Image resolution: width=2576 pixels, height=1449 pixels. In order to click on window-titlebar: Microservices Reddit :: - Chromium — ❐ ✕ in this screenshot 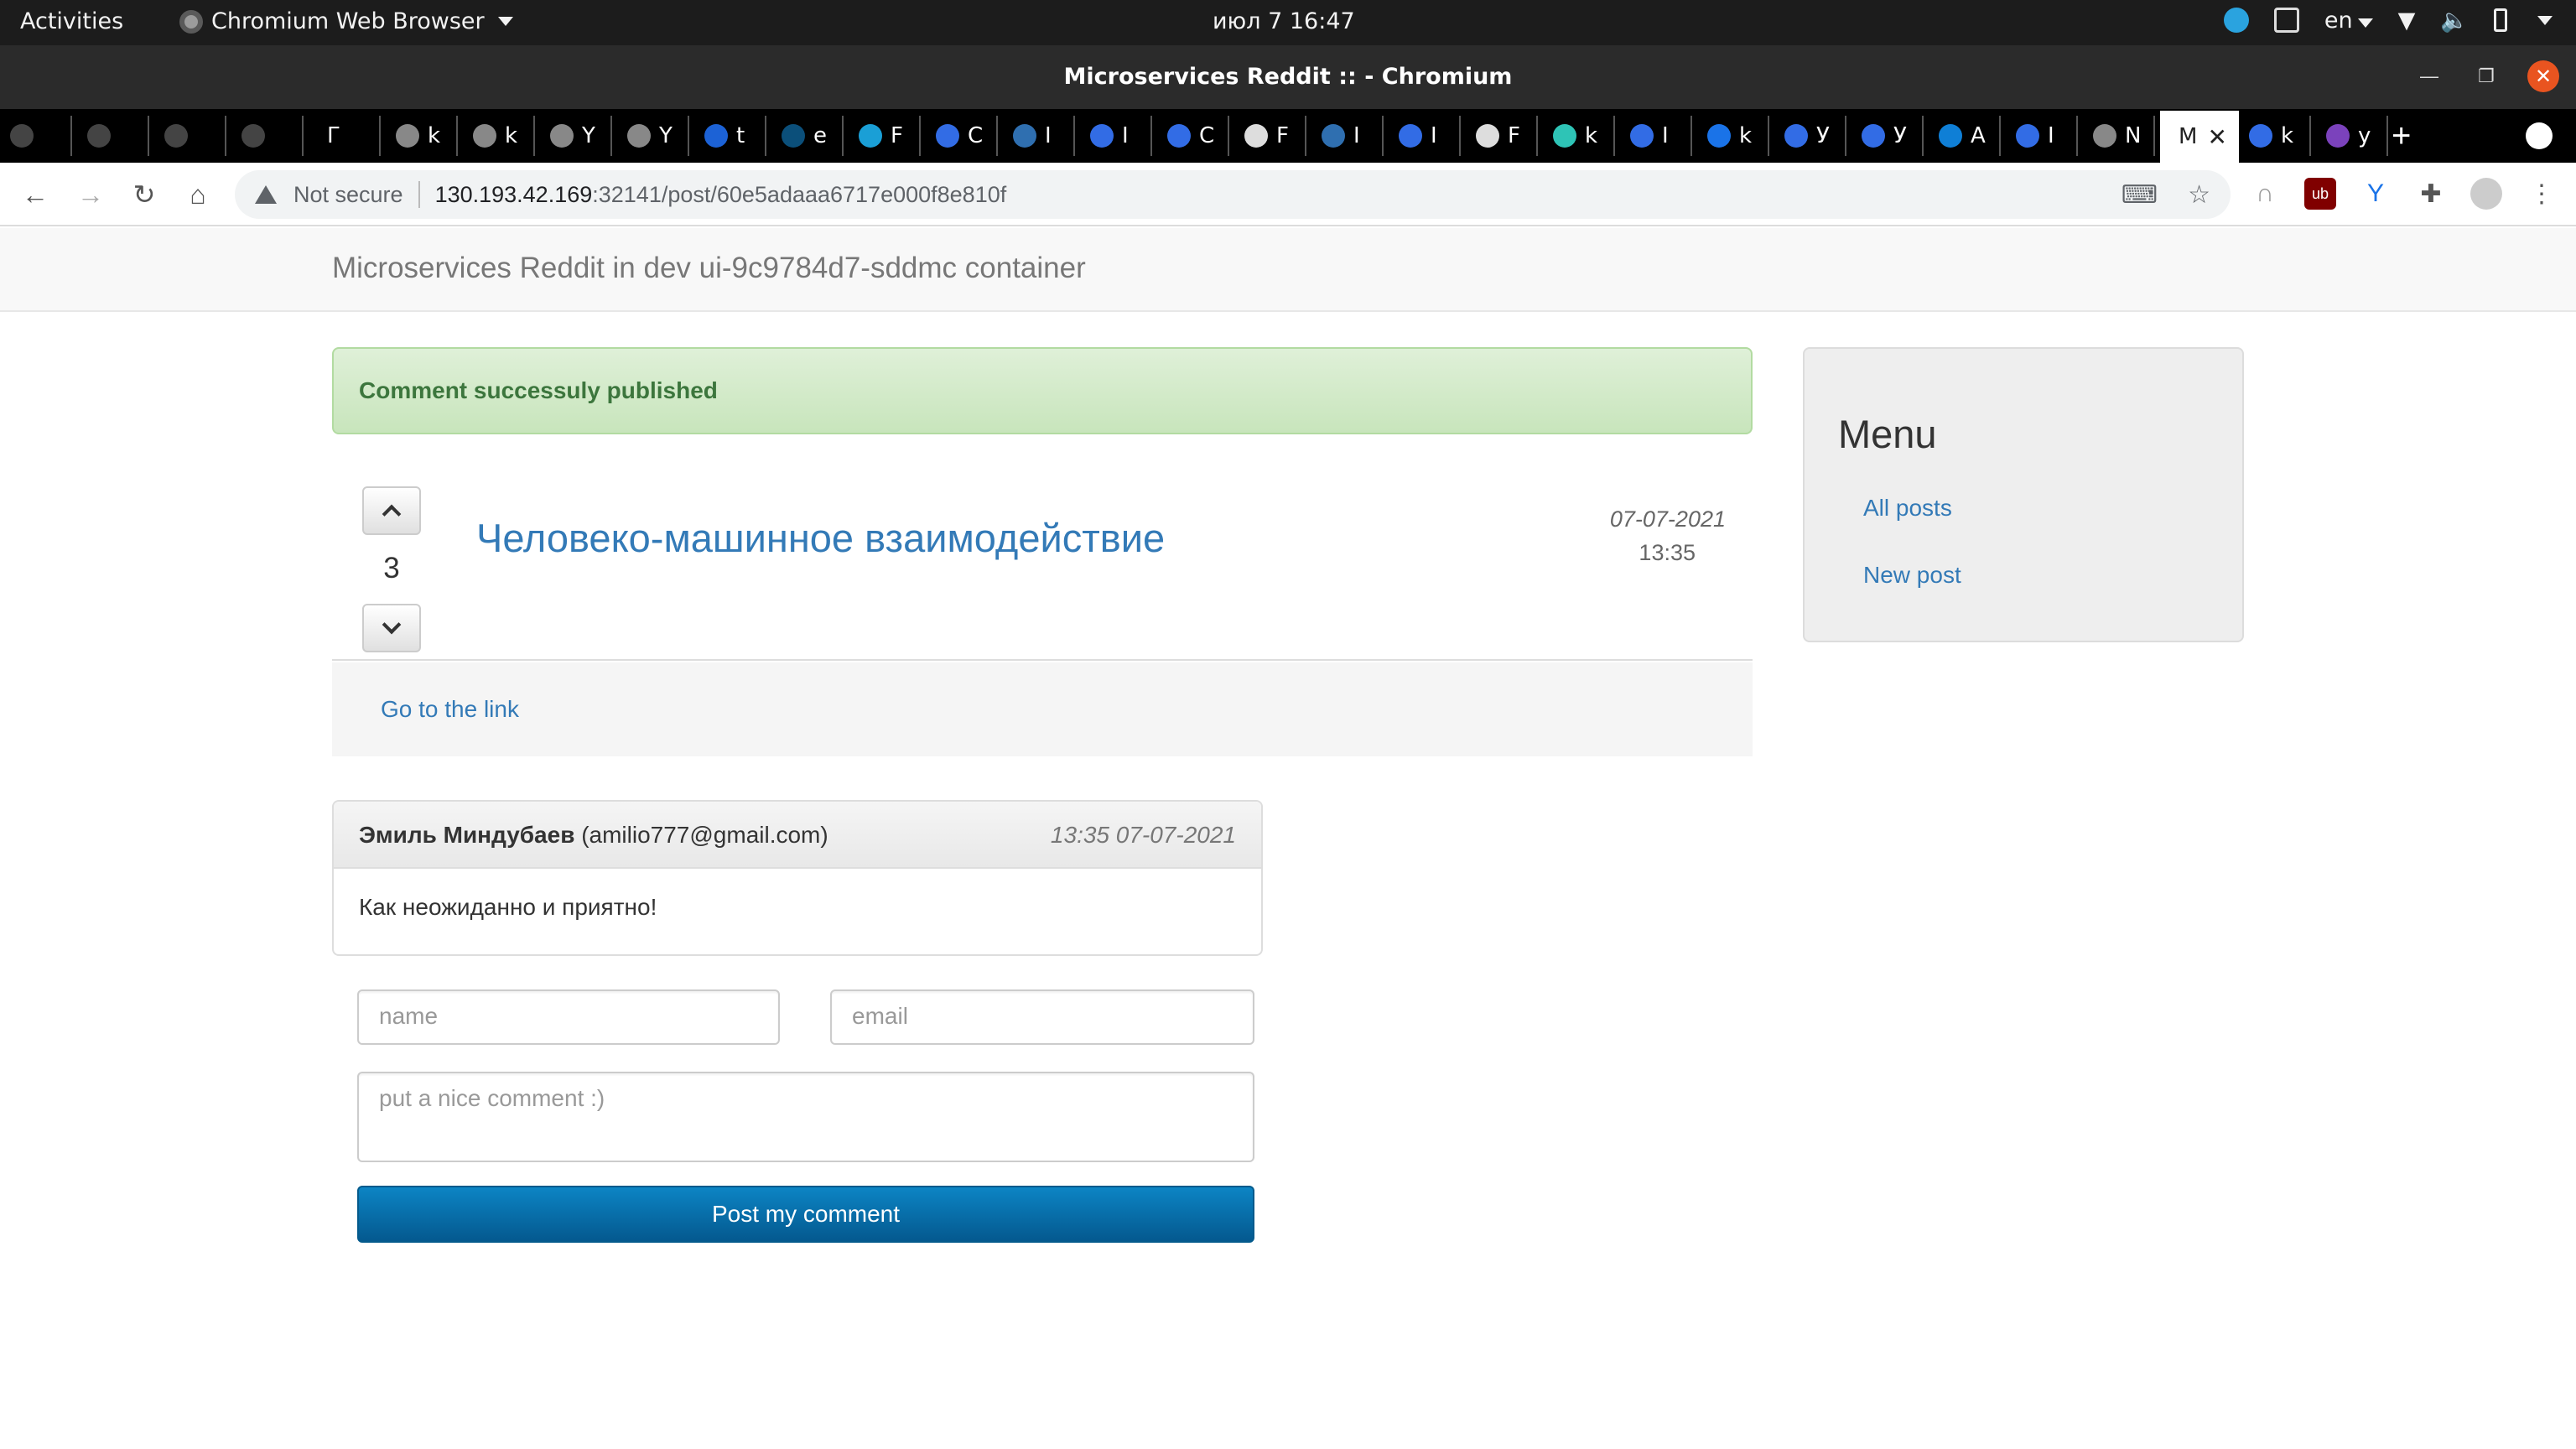, I will do `click(1288, 77)`.